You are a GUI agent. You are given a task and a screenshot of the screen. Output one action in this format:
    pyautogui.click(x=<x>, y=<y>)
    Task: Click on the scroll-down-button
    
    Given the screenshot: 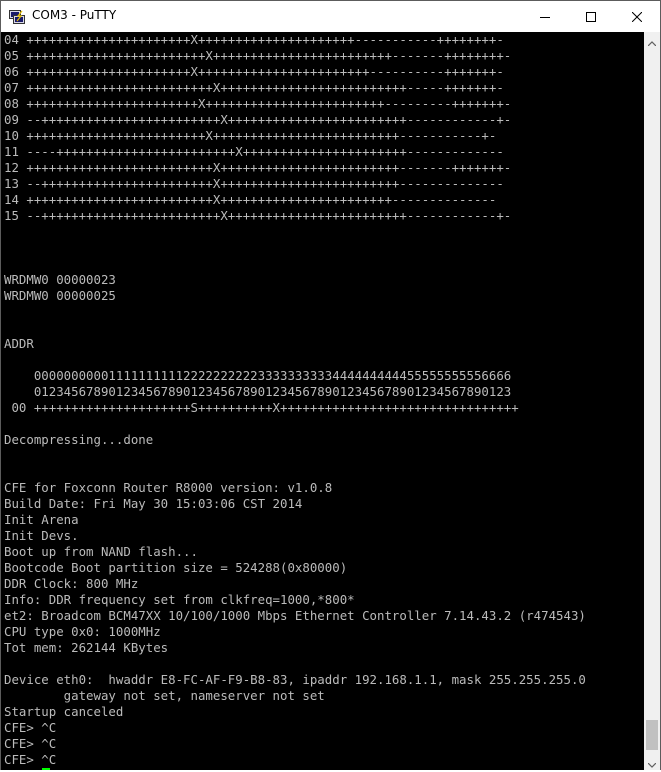 What is the action you would take?
    pyautogui.click(x=652, y=762)
    